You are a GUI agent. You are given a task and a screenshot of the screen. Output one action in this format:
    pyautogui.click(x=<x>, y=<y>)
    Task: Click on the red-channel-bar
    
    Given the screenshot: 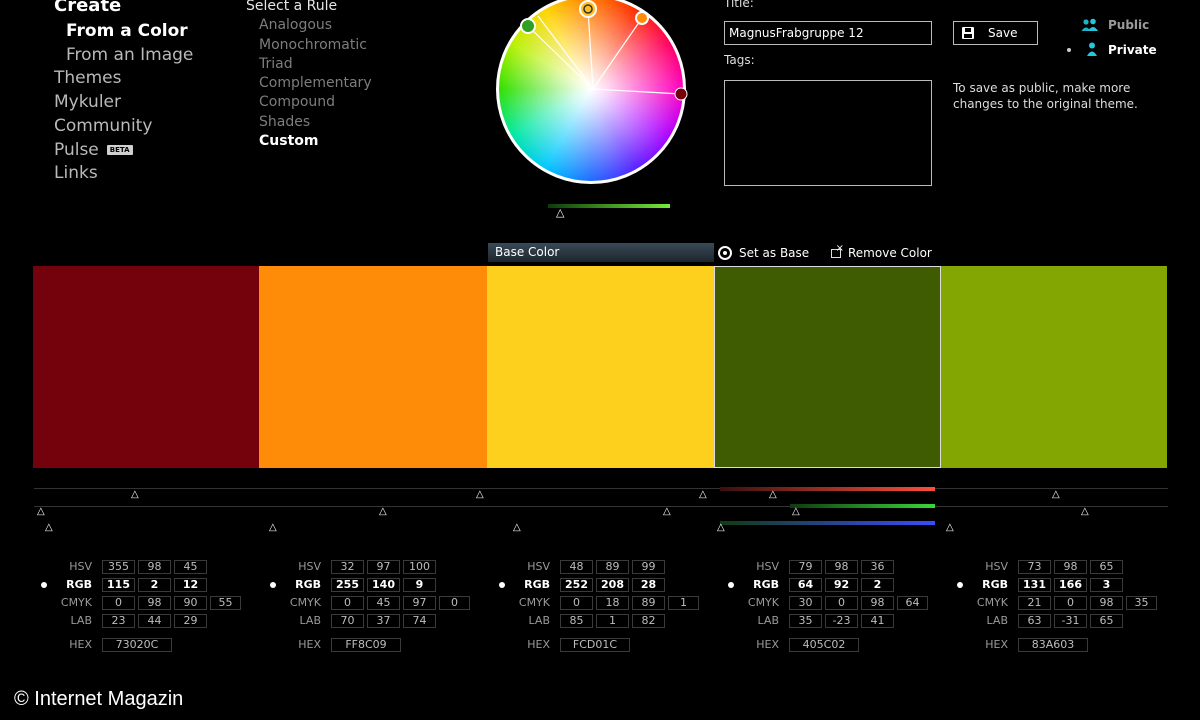 What is the action you would take?
    pyautogui.click(x=827, y=489)
    